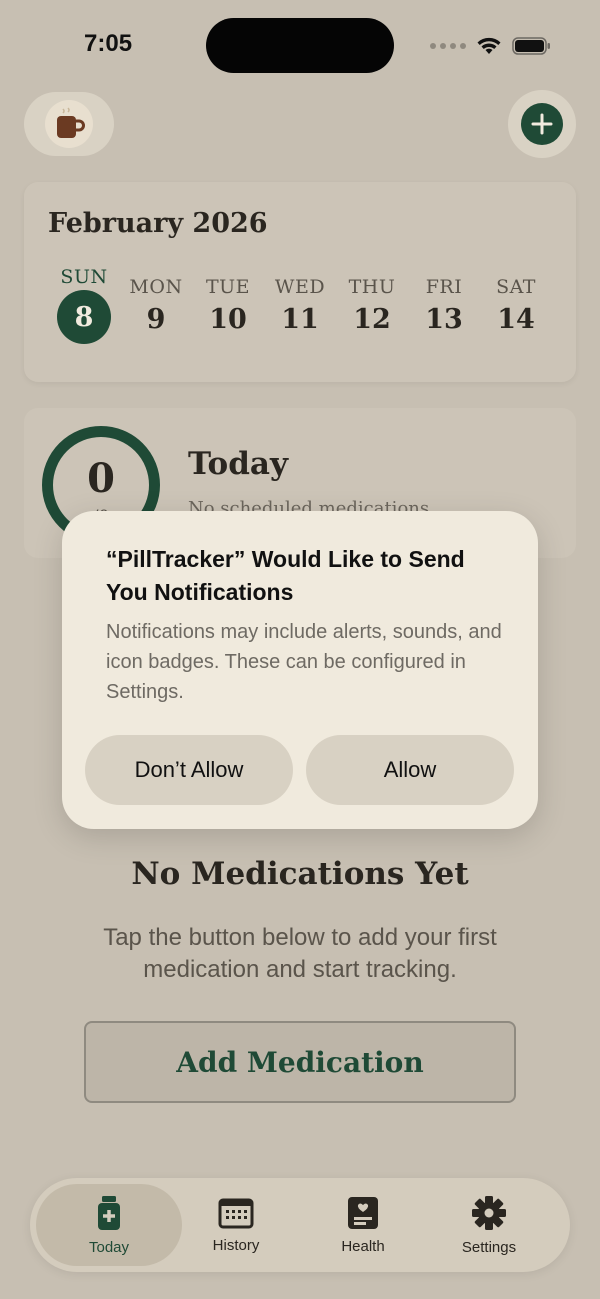 This screenshot has height=1299, width=600. Describe the element at coordinates (372, 319) in the screenshot. I see `day-number: 12` at that location.